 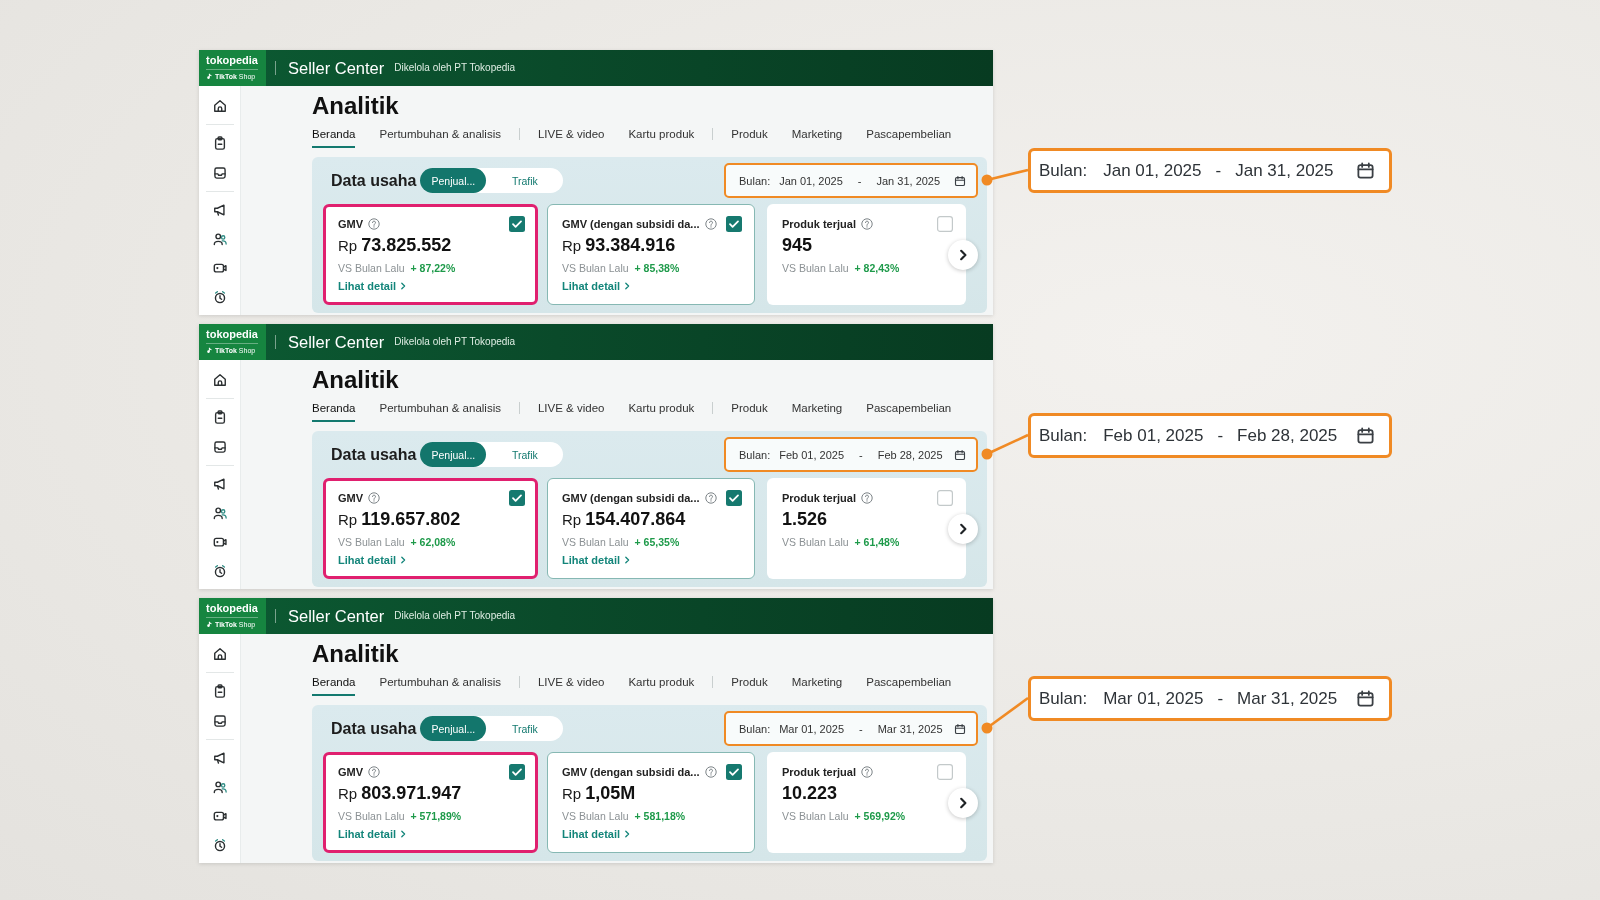 What do you see at coordinates (433, 542) in the screenshot?
I see `change-value: + 62,08%` at bounding box center [433, 542].